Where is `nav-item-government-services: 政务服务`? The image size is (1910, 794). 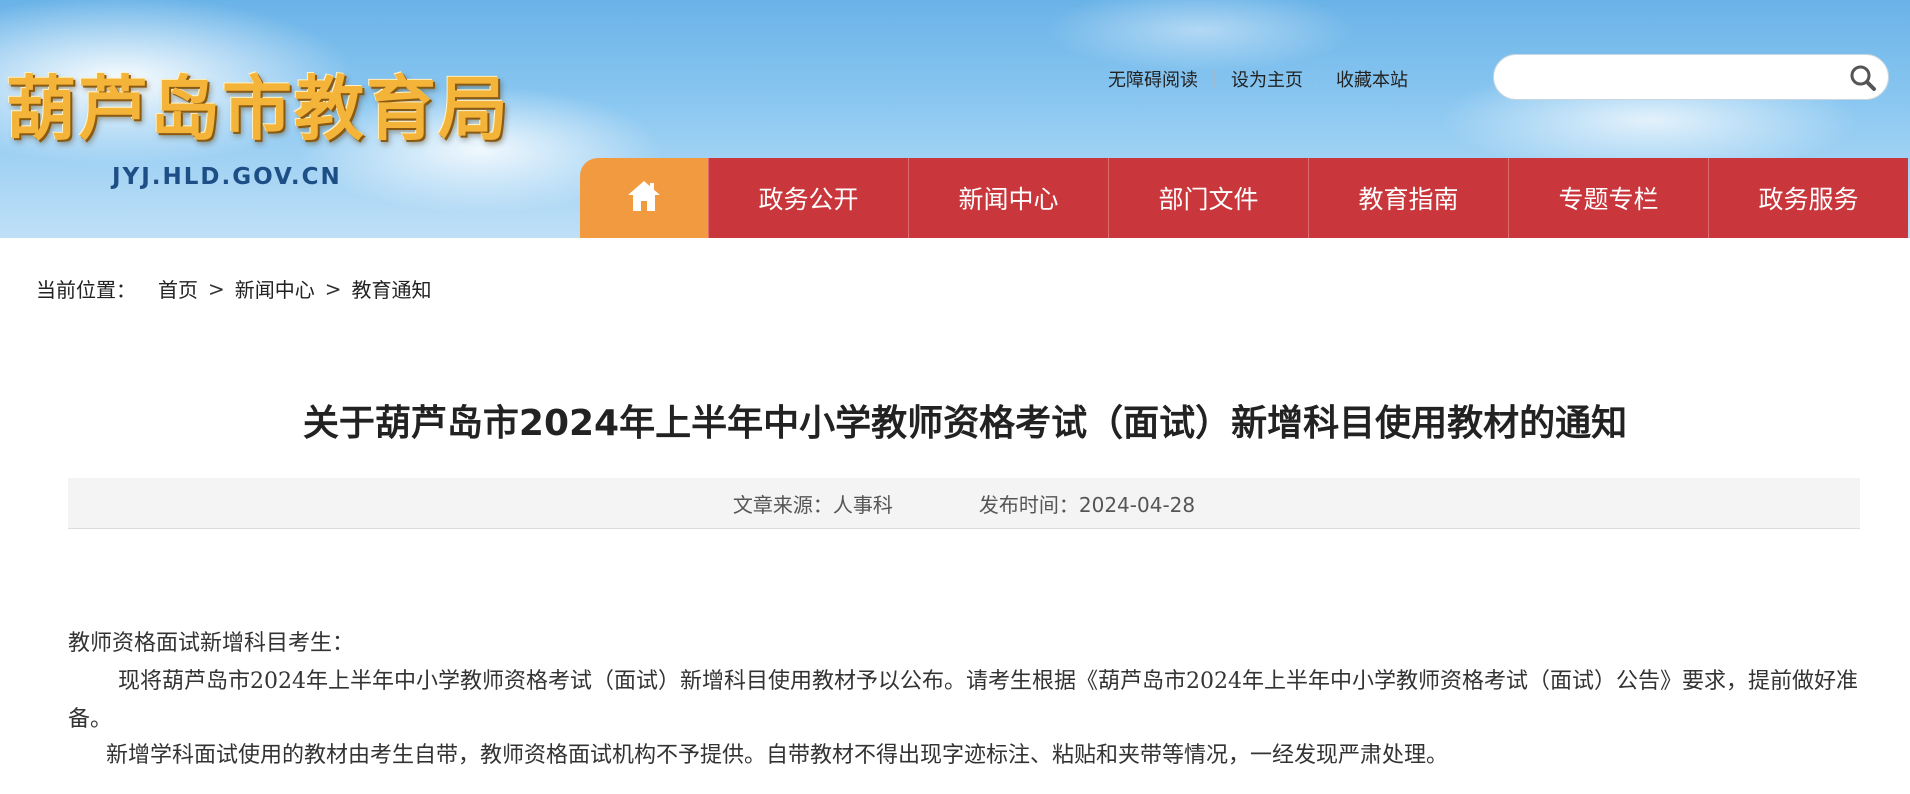
nav-item-government-services: 政务服务 is located at coordinates (1808, 198).